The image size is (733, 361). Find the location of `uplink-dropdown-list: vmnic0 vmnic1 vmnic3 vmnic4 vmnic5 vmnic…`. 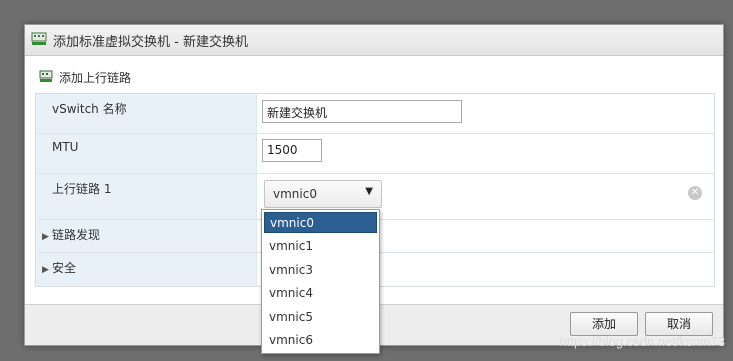

uplink-dropdown-list: vmnic0 vmnic1 vmnic3 vmnic4 vmnic5 vmnic… is located at coordinates (320, 281).